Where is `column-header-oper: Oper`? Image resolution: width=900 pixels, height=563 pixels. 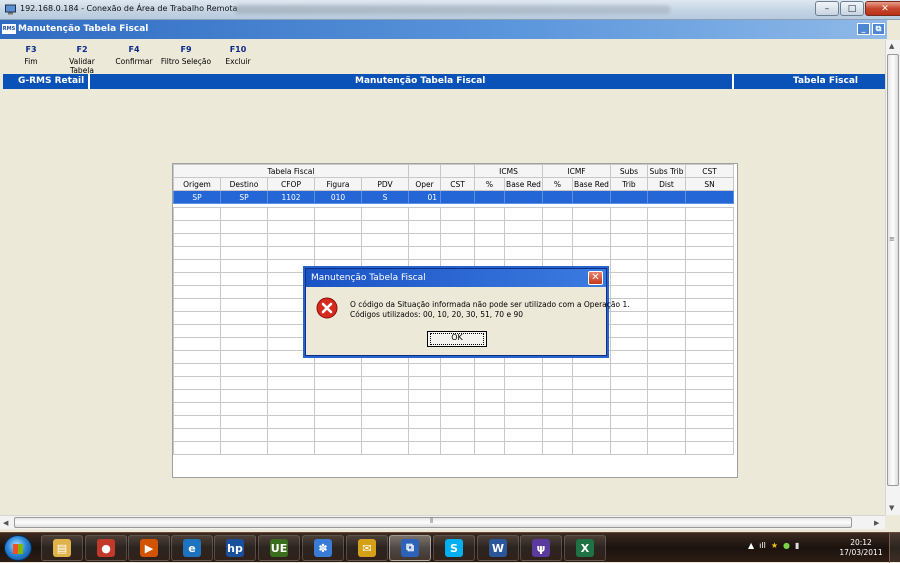 column-header-oper: Oper is located at coordinates (424, 184).